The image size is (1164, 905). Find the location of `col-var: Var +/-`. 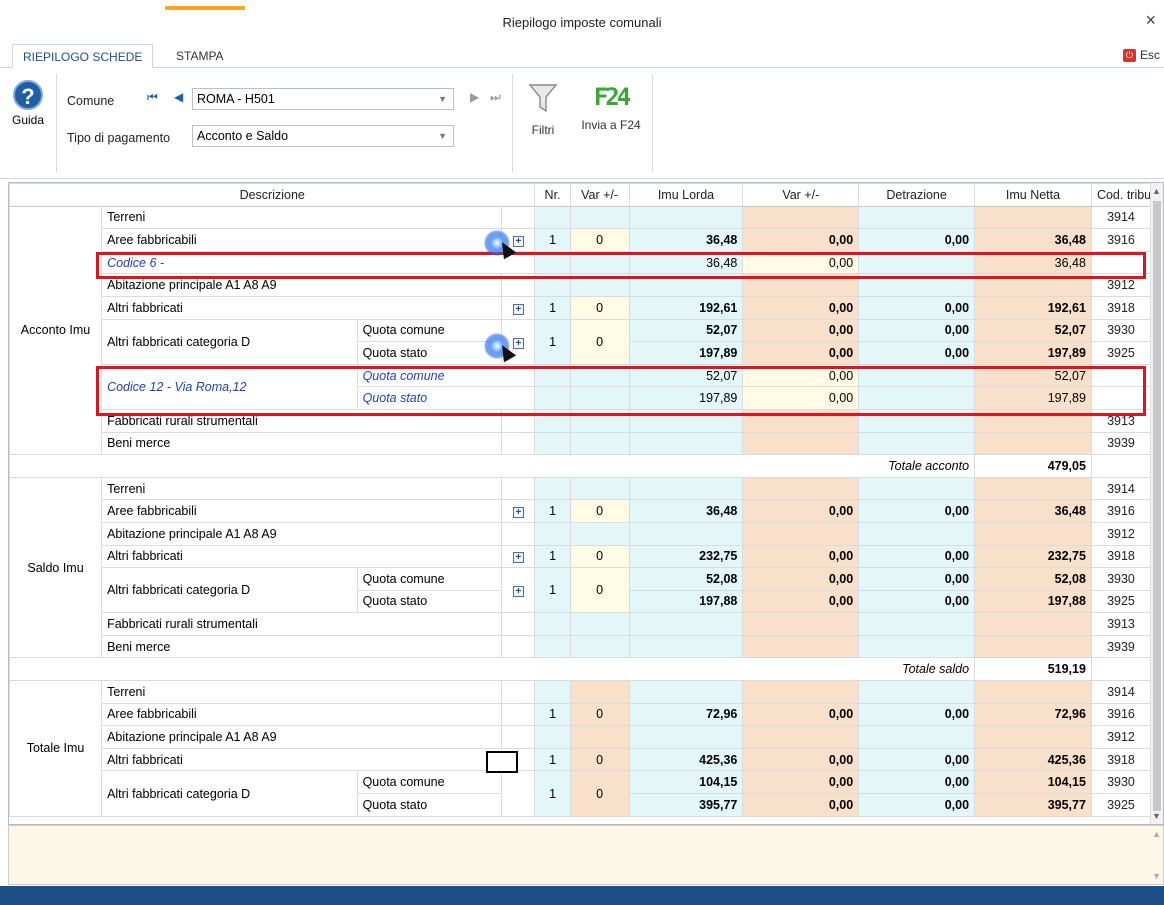

col-var: Var +/- is located at coordinates (599, 195).